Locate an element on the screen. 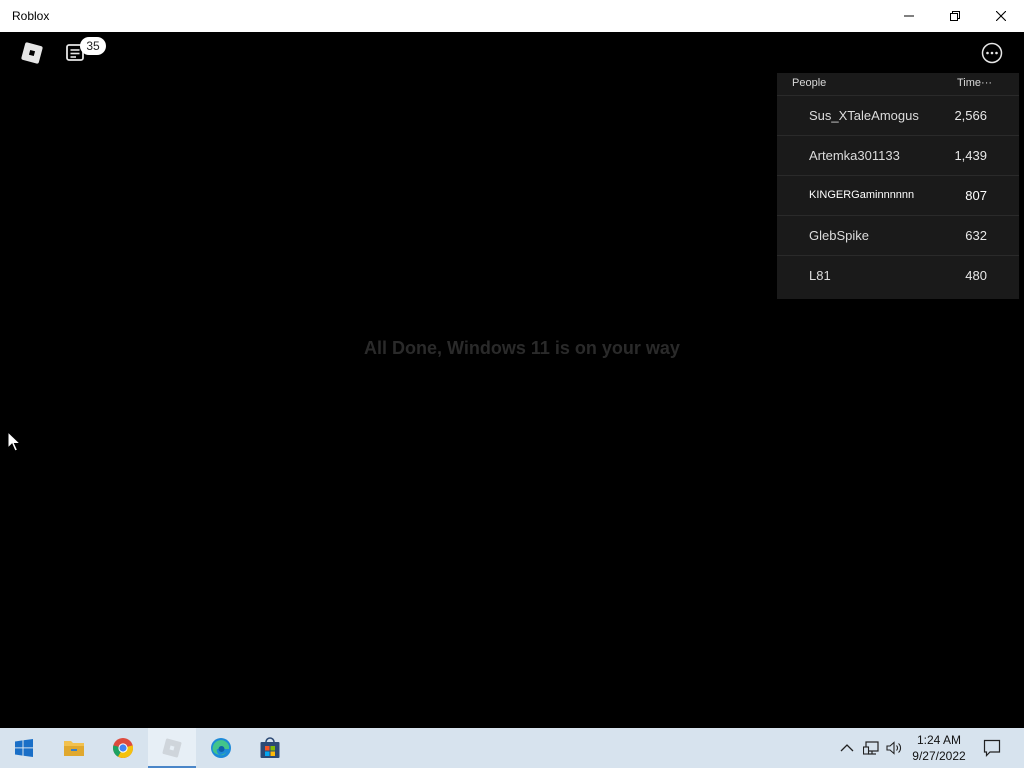  chat-unread-badge: 35 is located at coordinates (93, 46).